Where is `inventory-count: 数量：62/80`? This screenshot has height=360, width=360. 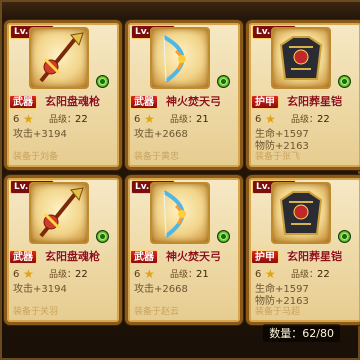
inventory-count: 数量：62/80 is located at coordinates (301, 333).